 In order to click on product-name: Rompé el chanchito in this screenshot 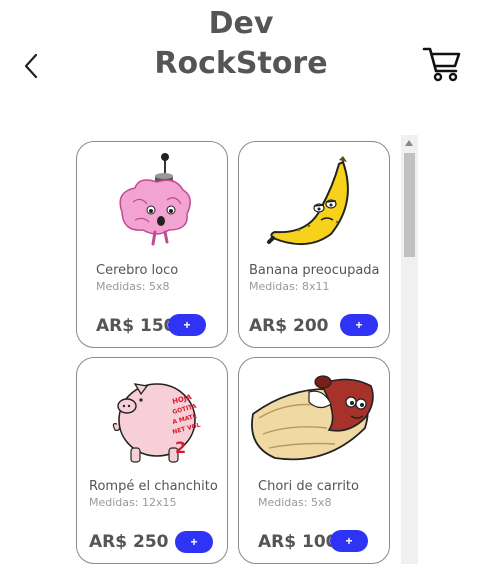, I will do `click(153, 486)`.